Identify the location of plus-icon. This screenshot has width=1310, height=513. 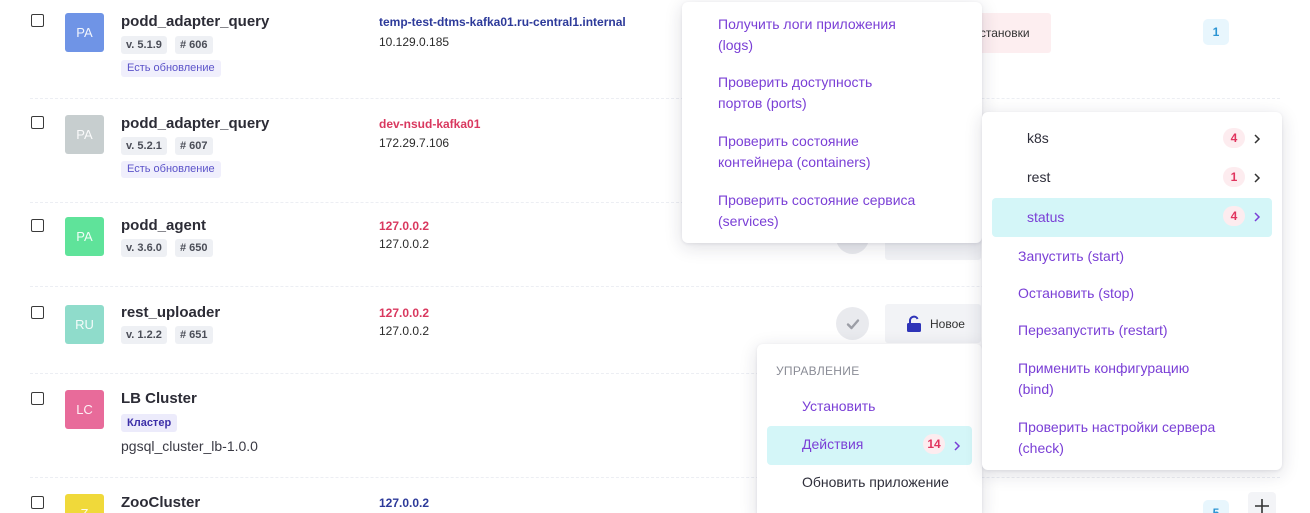
(1262, 506).